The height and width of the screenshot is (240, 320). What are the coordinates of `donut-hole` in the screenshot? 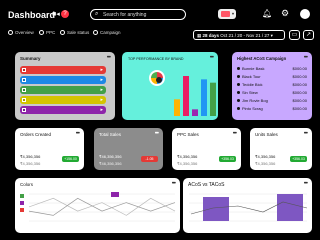 It's located at (159, 80).